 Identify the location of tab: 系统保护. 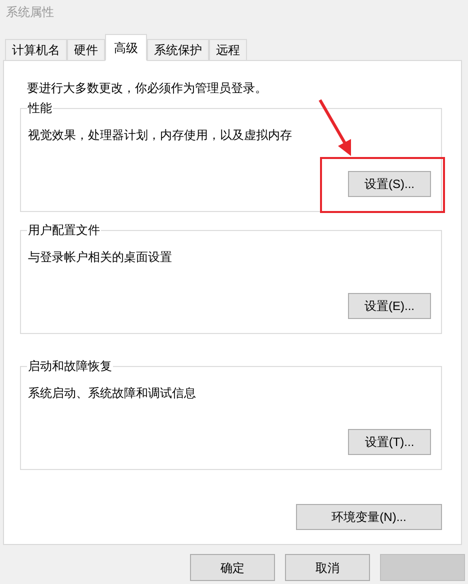
(178, 50).